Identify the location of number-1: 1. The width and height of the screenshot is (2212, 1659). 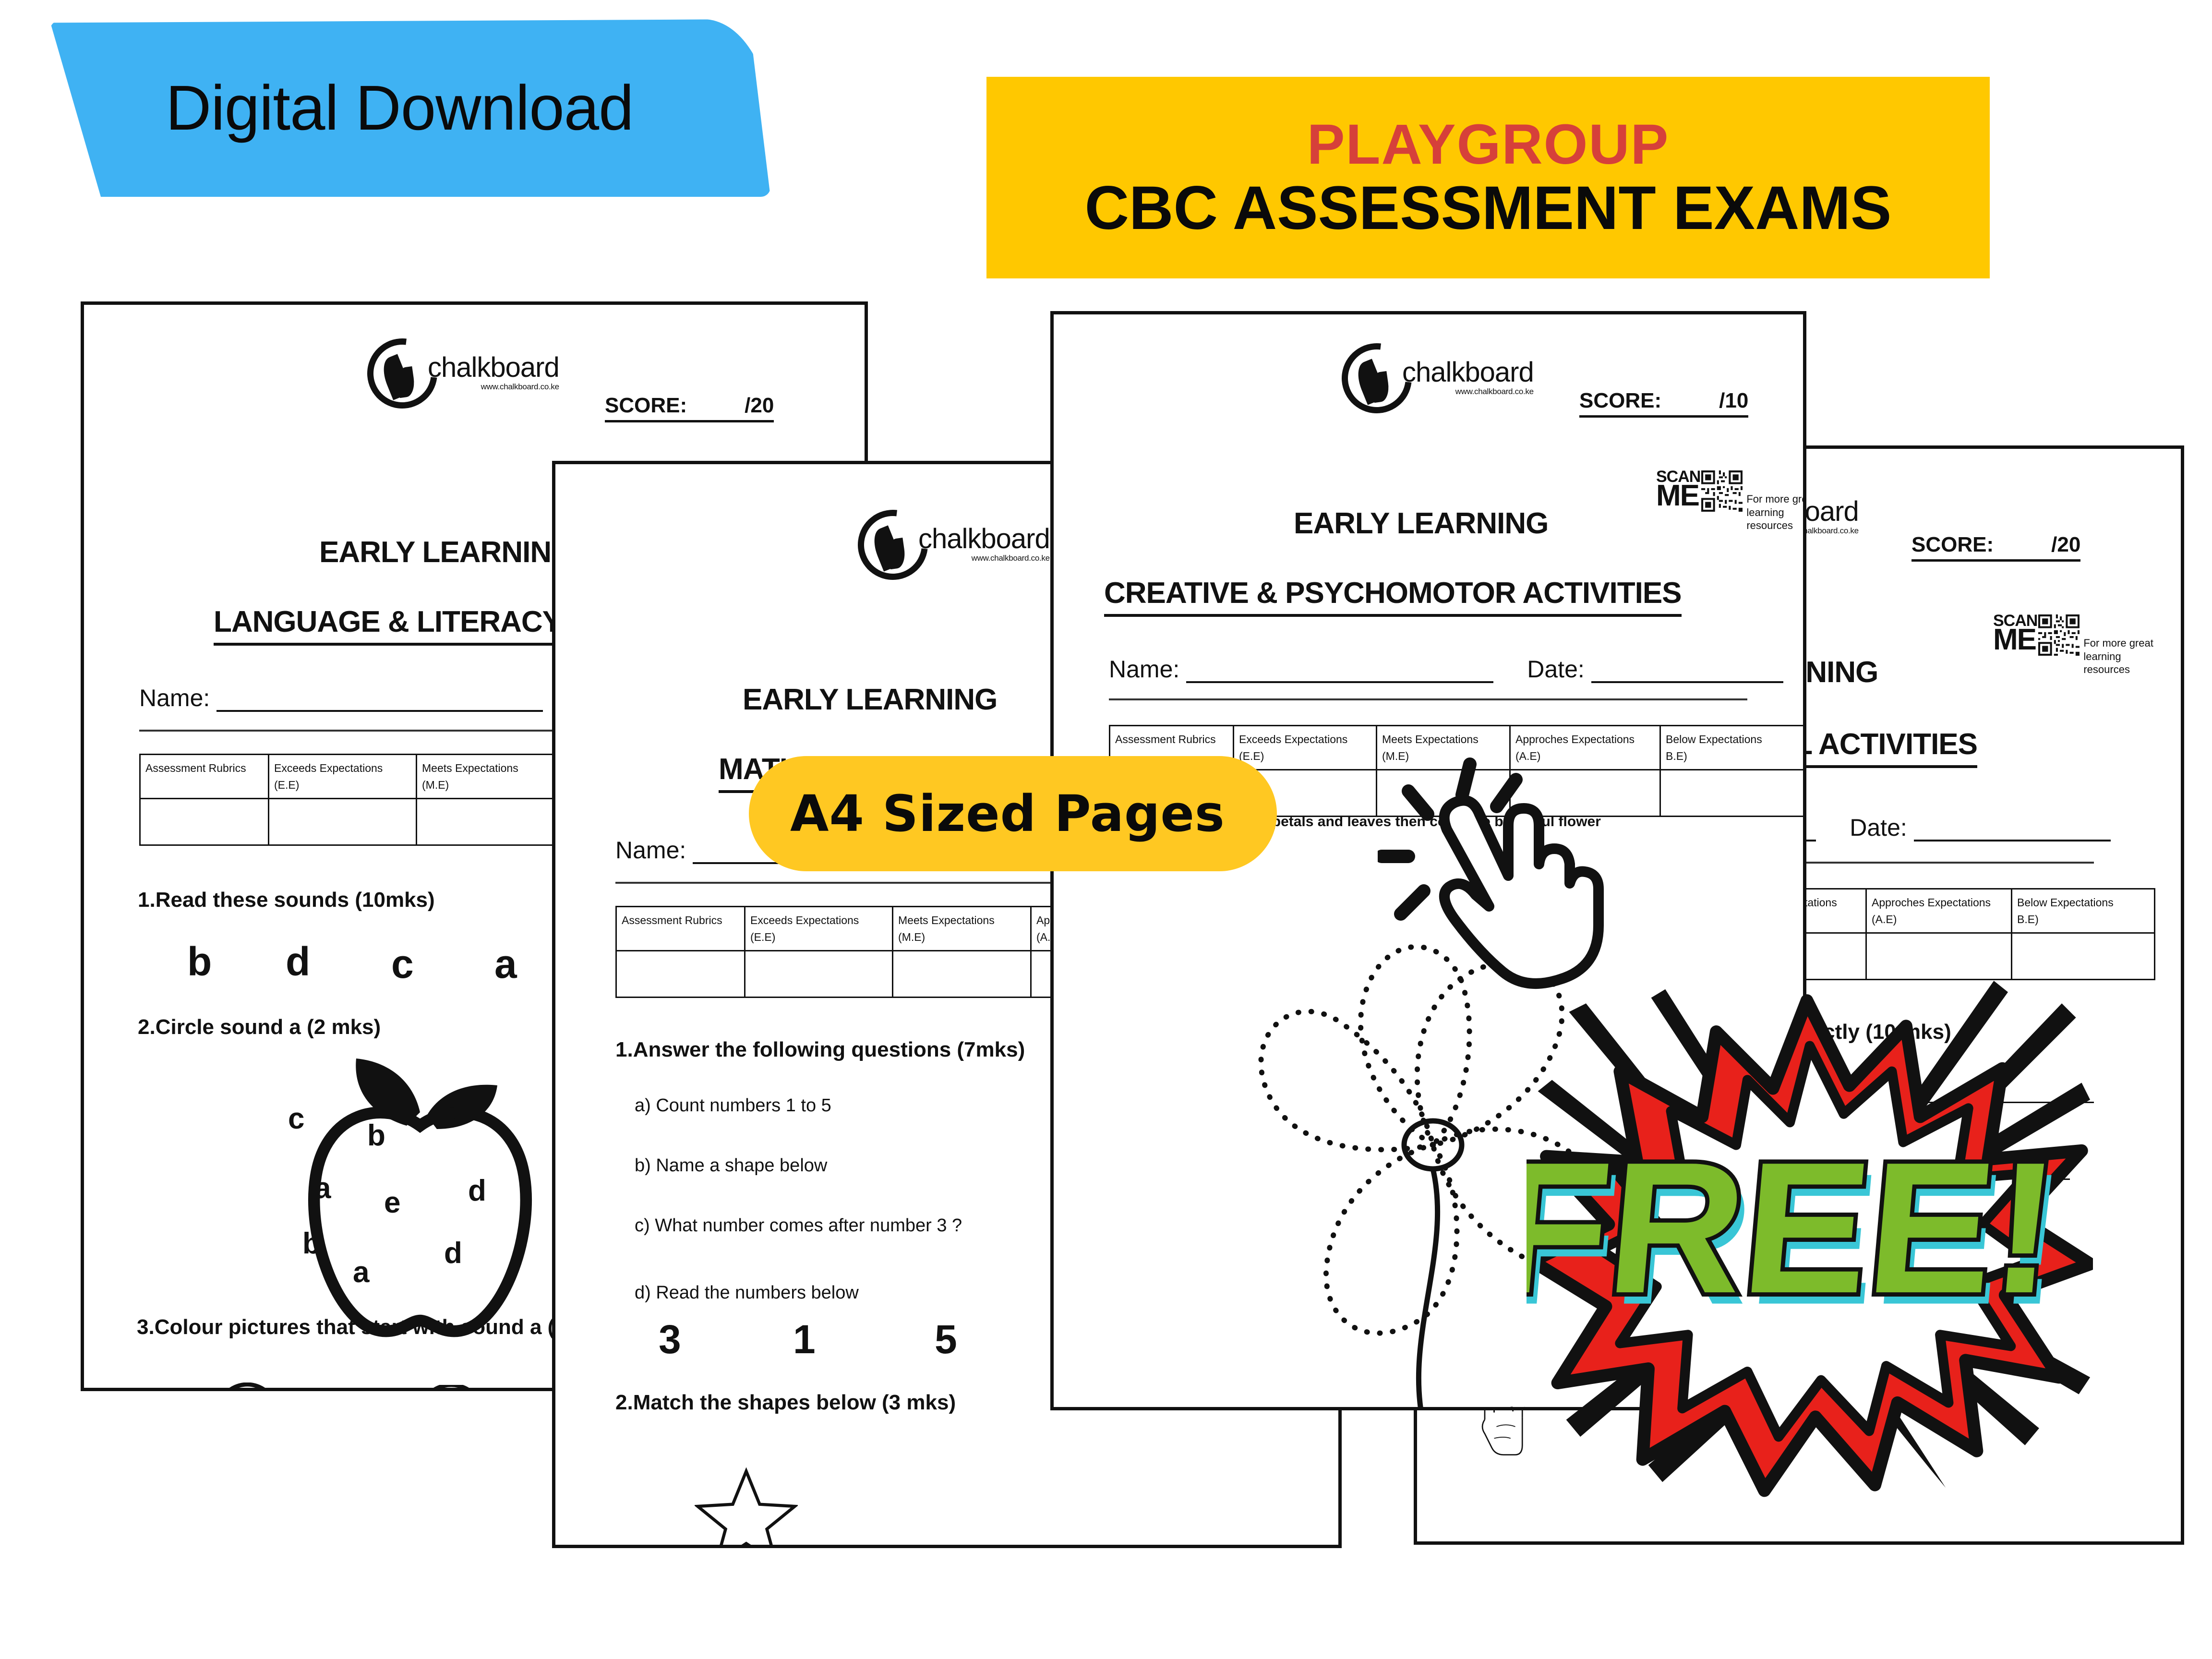
(804, 1339).